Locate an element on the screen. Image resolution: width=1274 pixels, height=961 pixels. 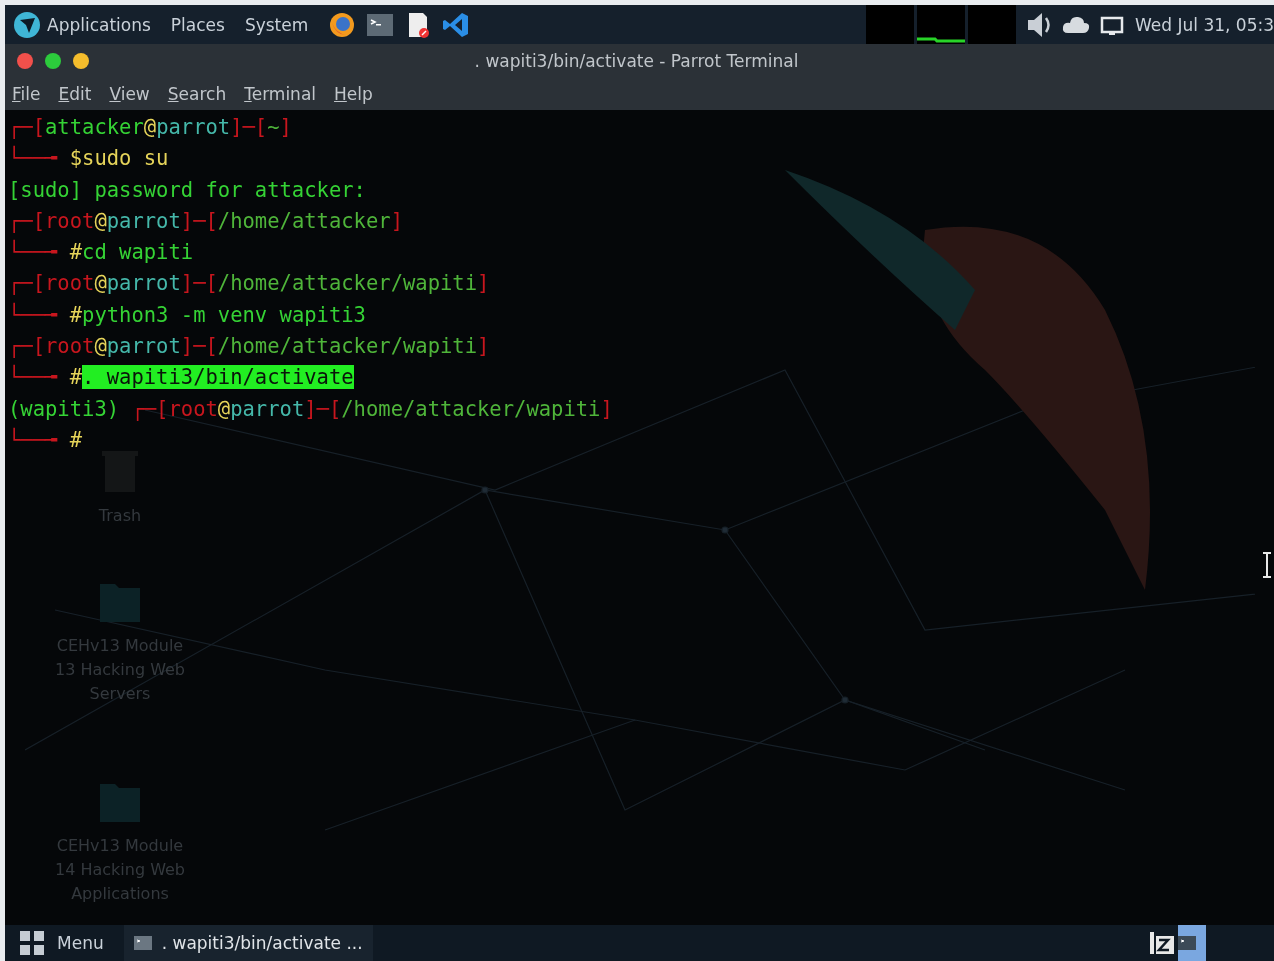
menu-item: Terminal is located at coordinates (280, 94).